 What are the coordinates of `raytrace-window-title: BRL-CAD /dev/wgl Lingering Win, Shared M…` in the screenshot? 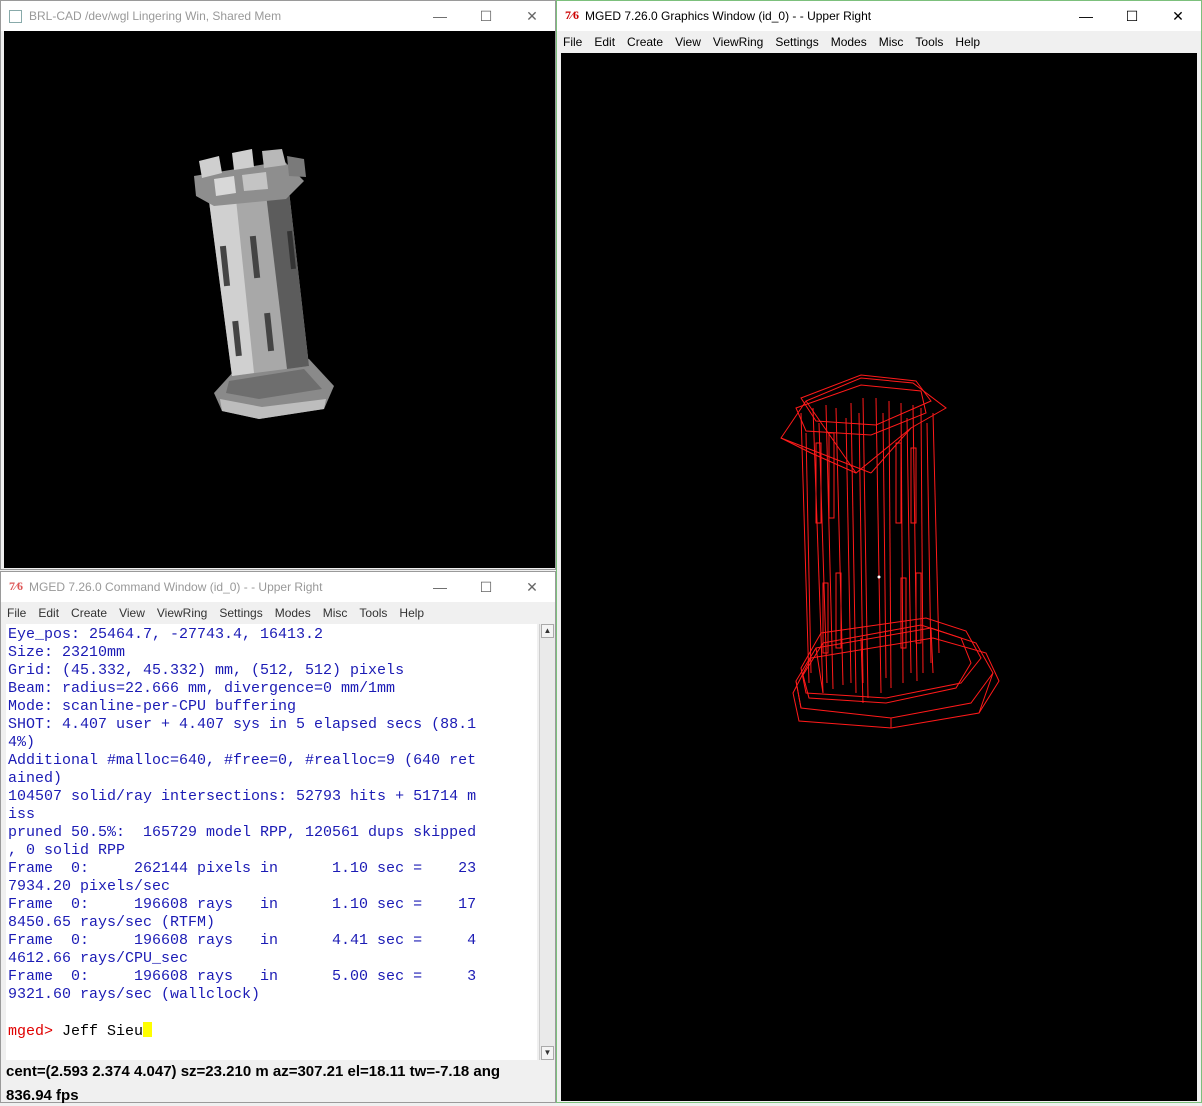 It's located at (155, 16).